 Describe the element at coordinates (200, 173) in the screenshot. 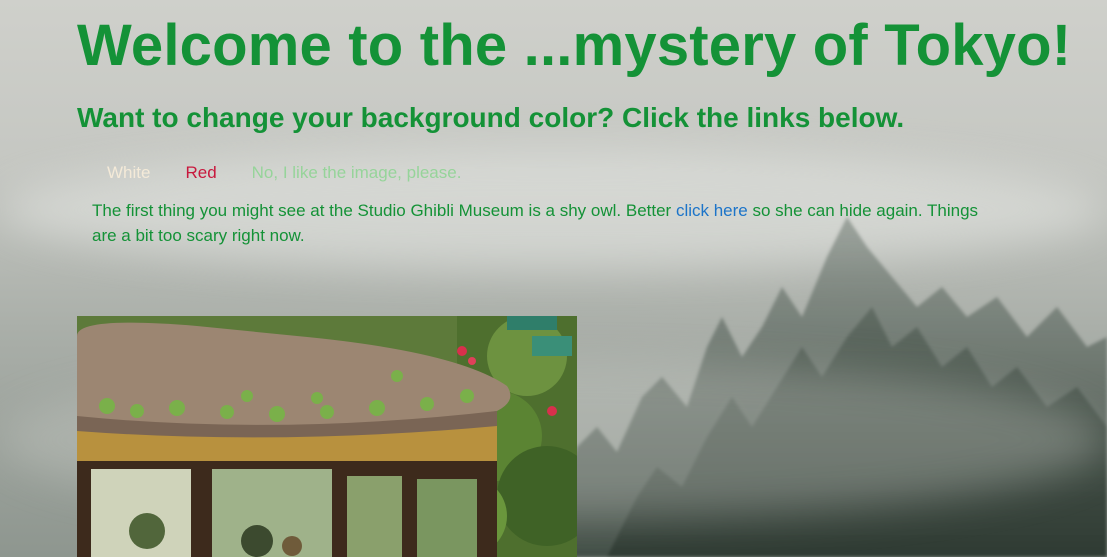

I see `red-background-link: Red` at that location.